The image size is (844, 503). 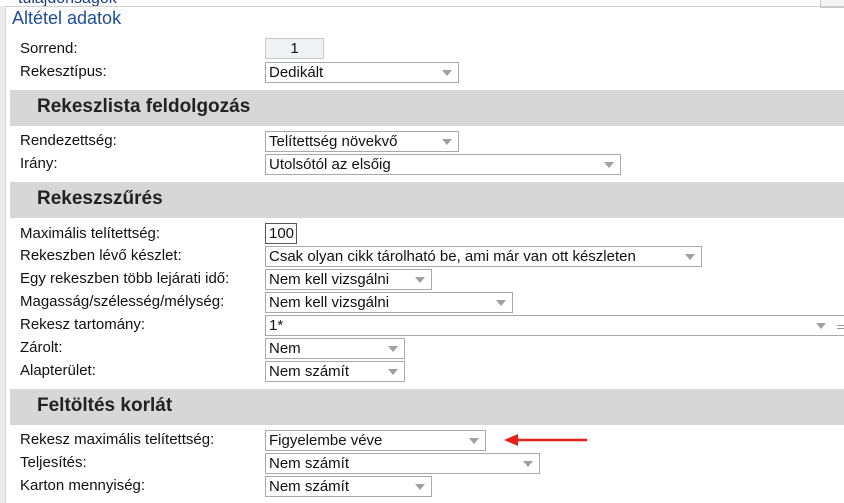 What do you see at coordinates (90, 233) in the screenshot?
I see `max-telitettseg-label: Maximális telítettség:` at bounding box center [90, 233].